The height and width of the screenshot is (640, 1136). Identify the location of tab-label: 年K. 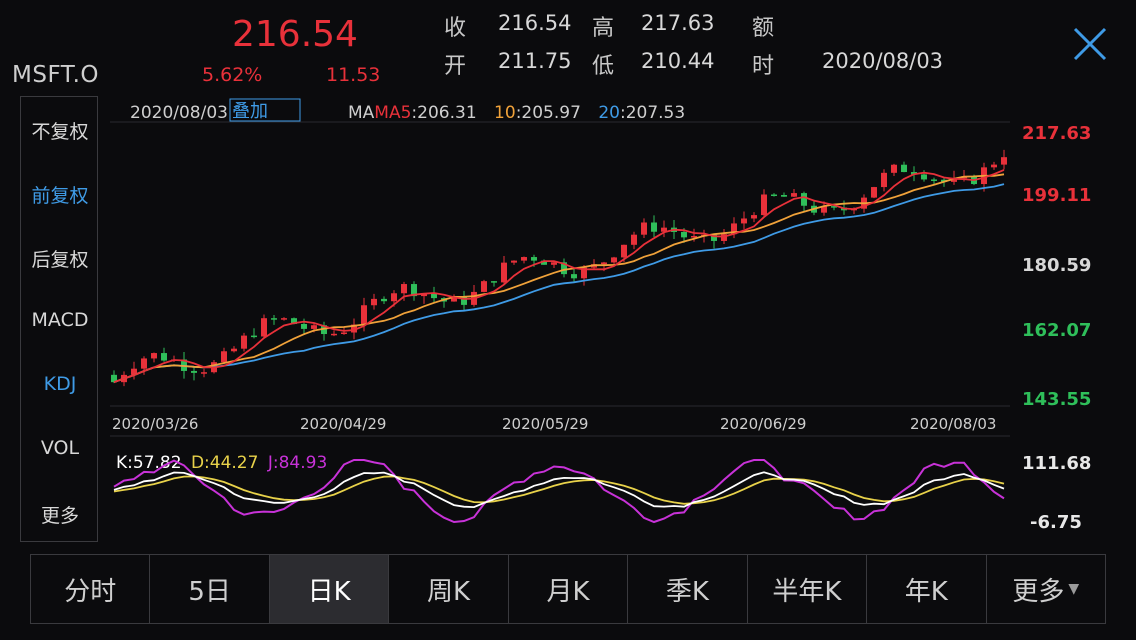
(926, 591).